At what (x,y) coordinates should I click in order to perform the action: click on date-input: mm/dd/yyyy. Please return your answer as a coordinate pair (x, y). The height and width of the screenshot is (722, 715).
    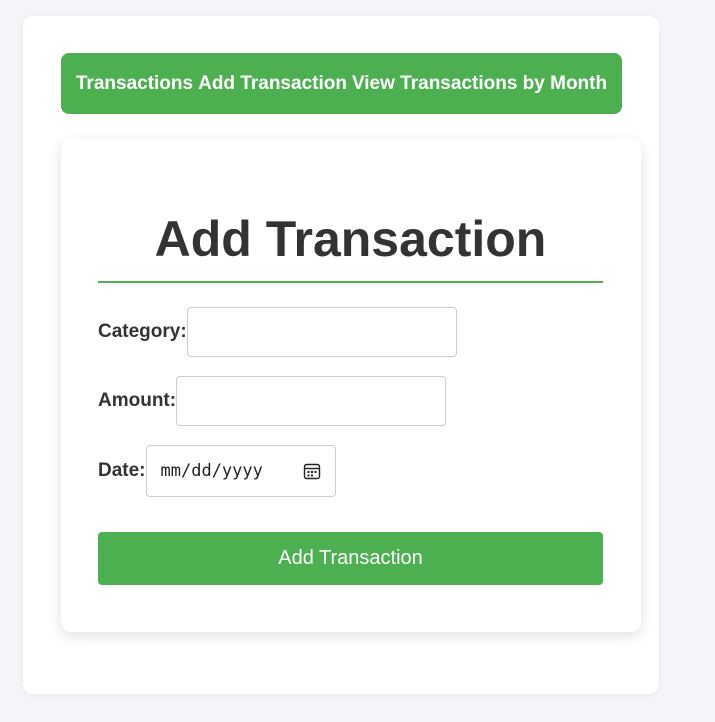
    Looking at the image, I should click on (240, 471).